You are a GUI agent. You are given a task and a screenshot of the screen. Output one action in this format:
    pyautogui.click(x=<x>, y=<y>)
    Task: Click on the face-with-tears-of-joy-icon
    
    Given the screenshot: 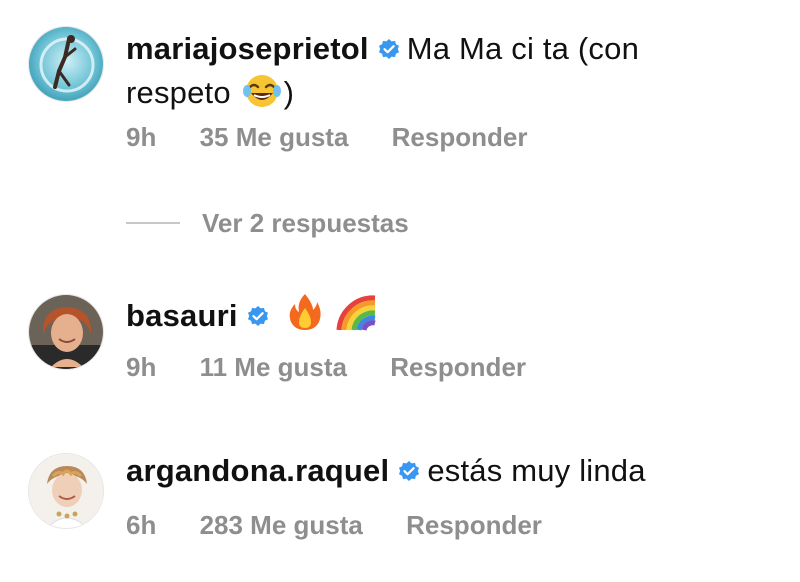 What is the action you would take?
    pyautogui.click(x=262, y=96)
    